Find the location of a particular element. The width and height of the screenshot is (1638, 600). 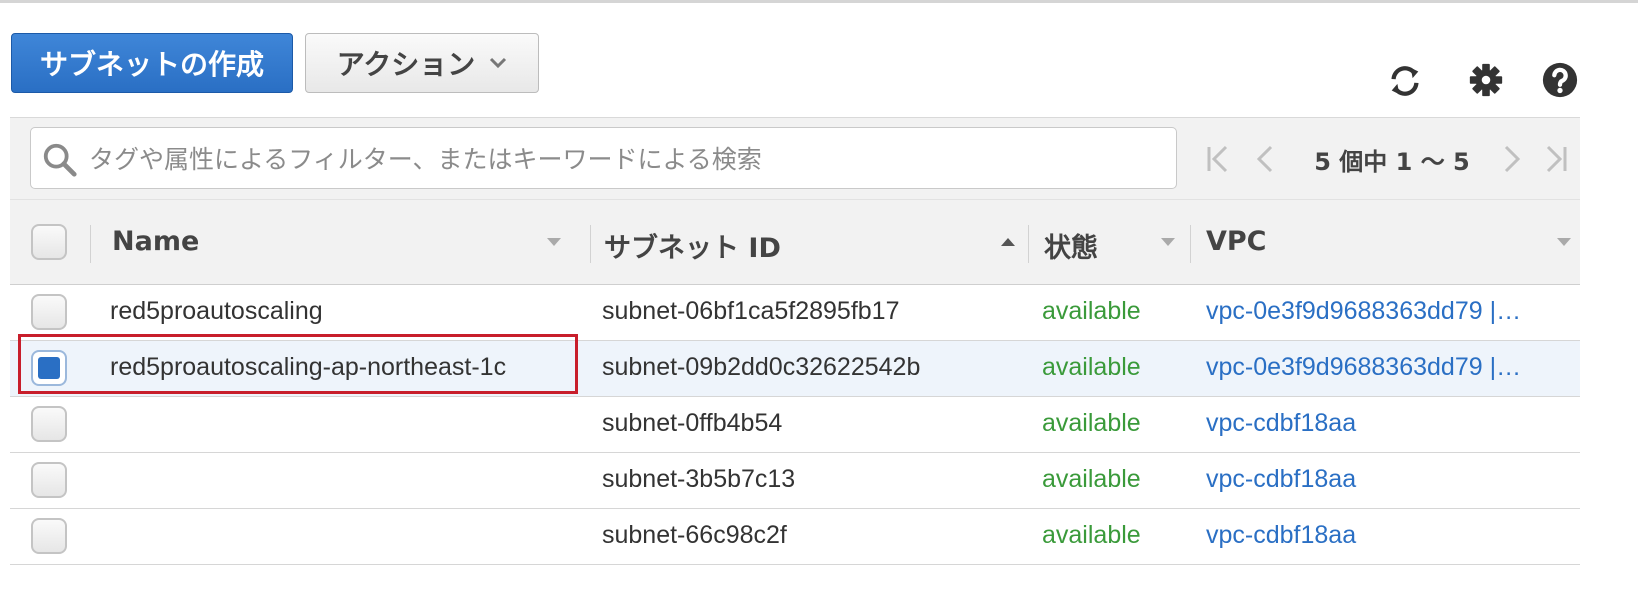

column-header-state: 状態 is located at coordinates (1110, 243).